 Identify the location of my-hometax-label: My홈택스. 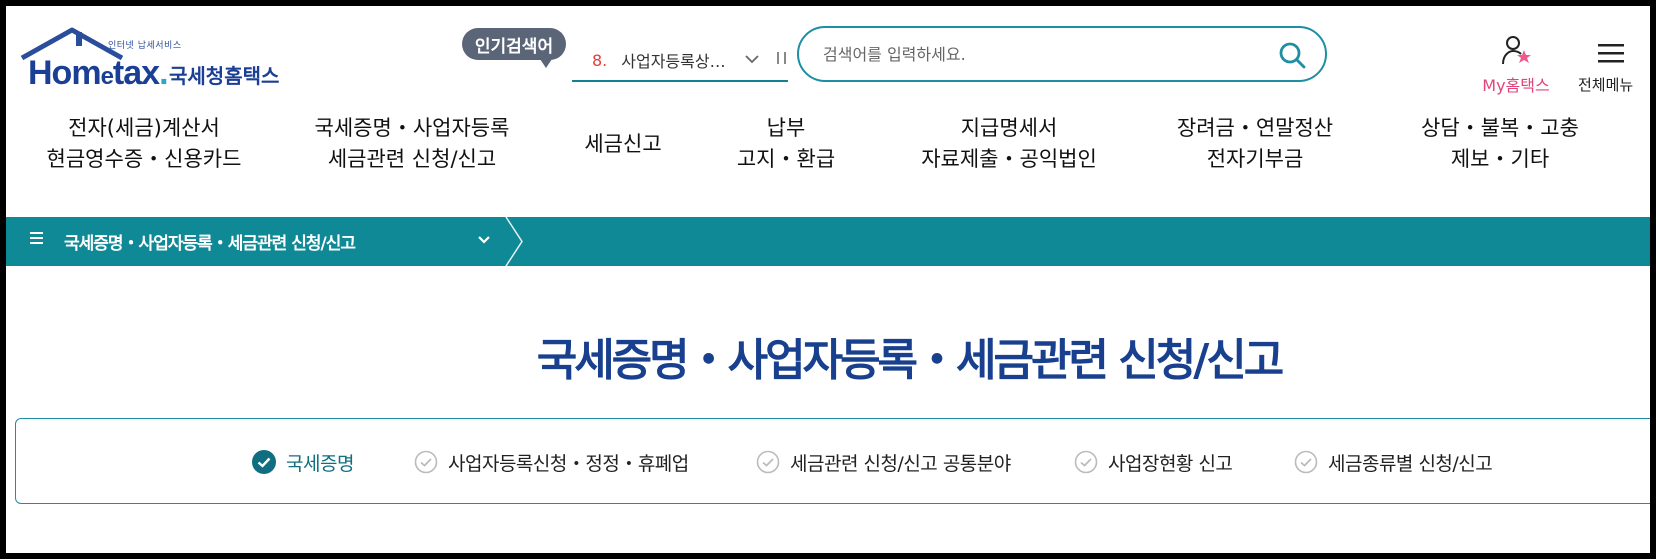
(1516, 85).